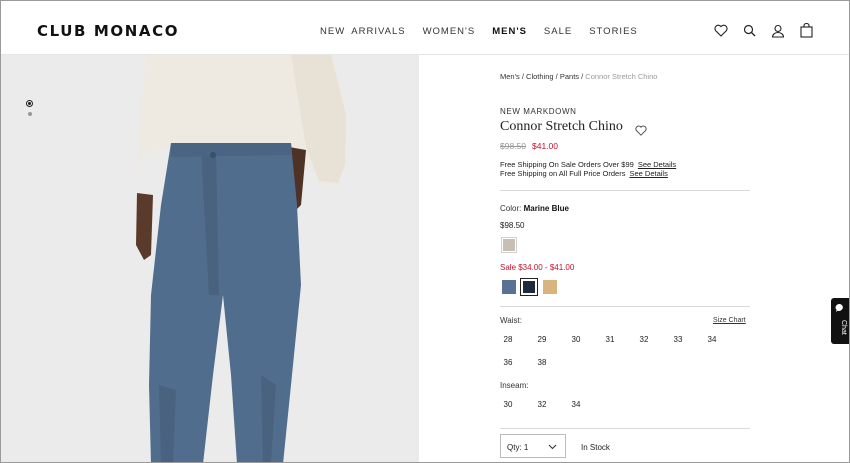 The width and height of the screenshot is (850, 463). I want to click on nav-mens: MEN'S, so click(509, 31).